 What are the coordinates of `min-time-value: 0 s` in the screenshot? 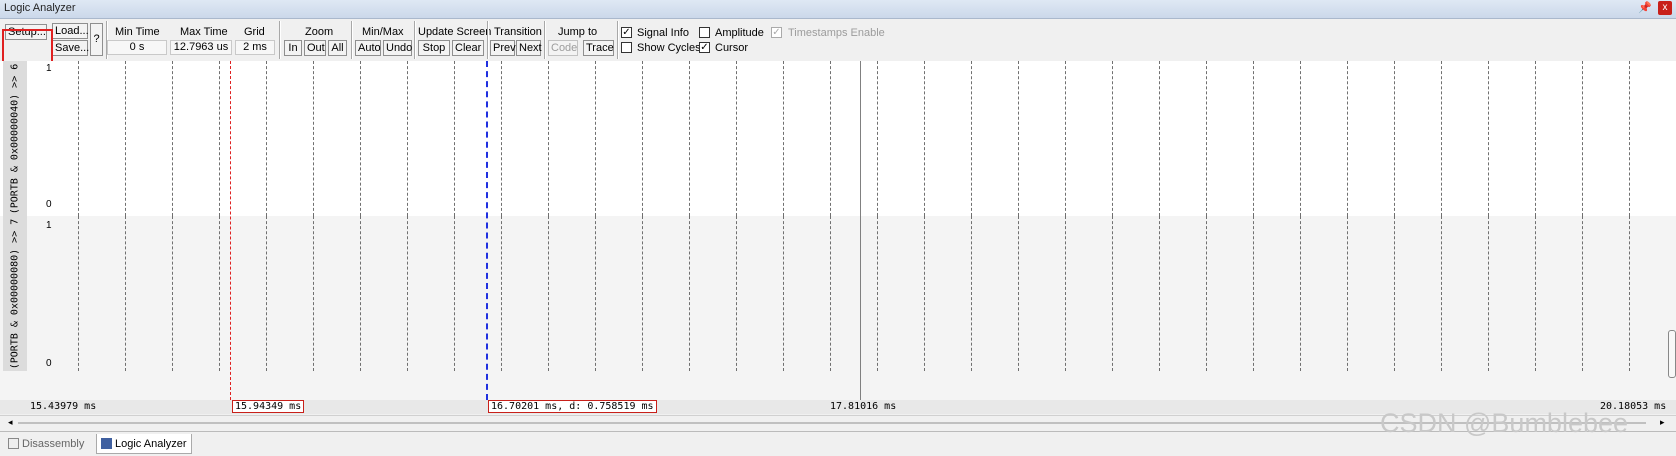 It's located at (137, 47).